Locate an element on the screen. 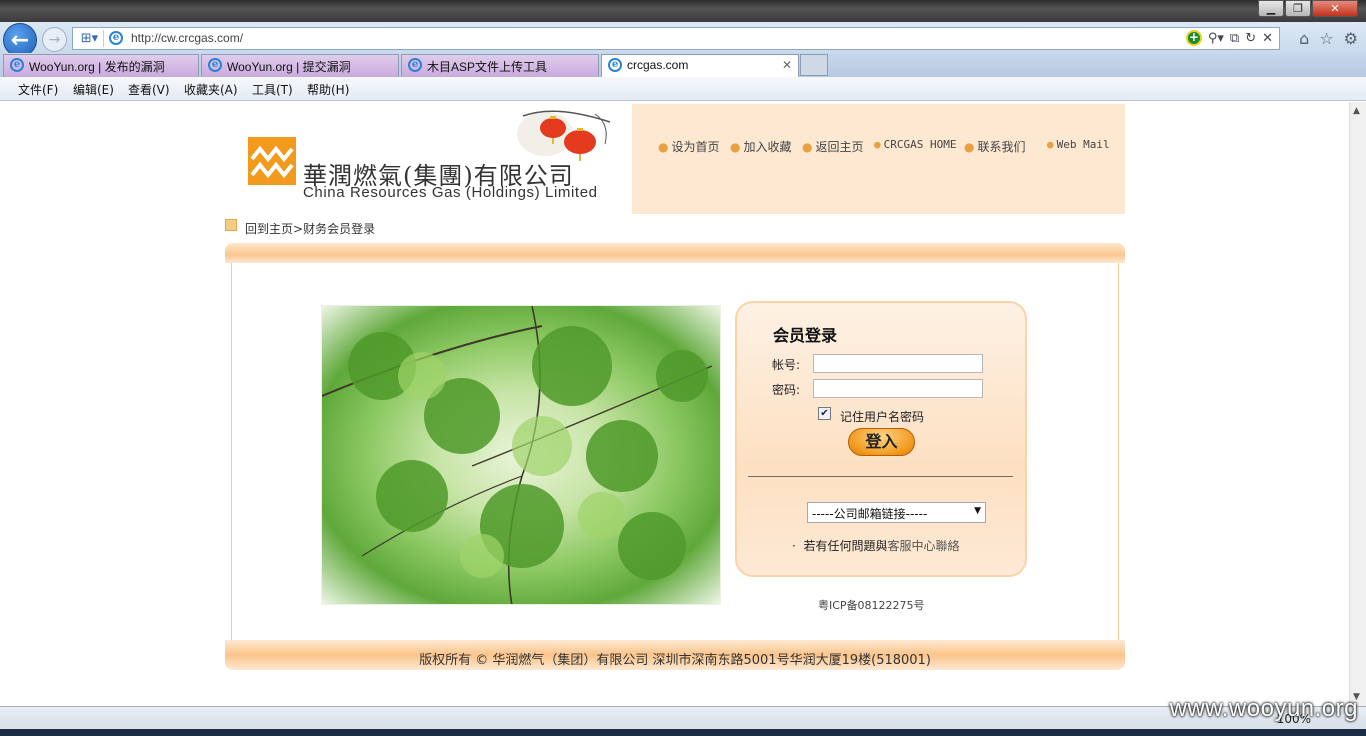 This screenshot has width=1366, height=736. nav-return-home: ● 返回主页 is located at coordinates (833, 146).